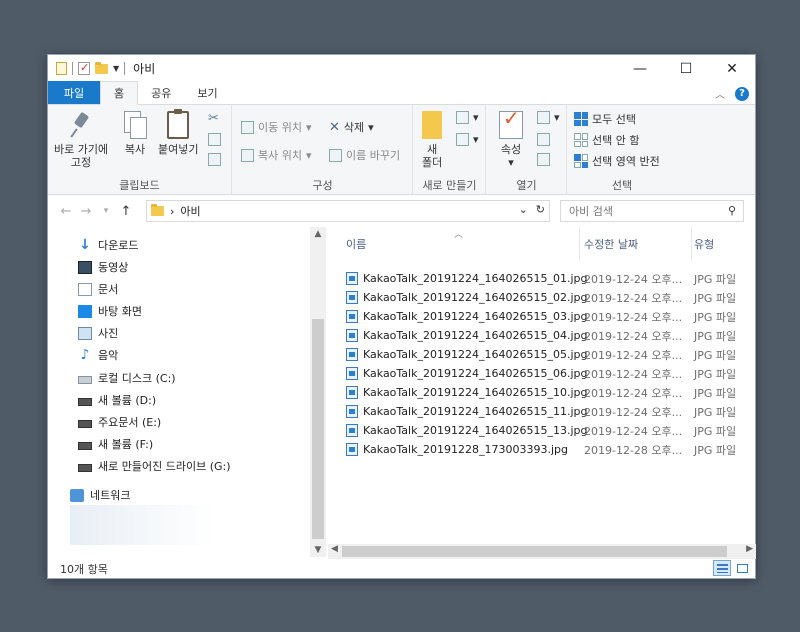 The width and height of the screenshot is (800, 632). Describe the element at coordinates (742, 93) in the screenshot. I see `help-icon: ?` at that location.